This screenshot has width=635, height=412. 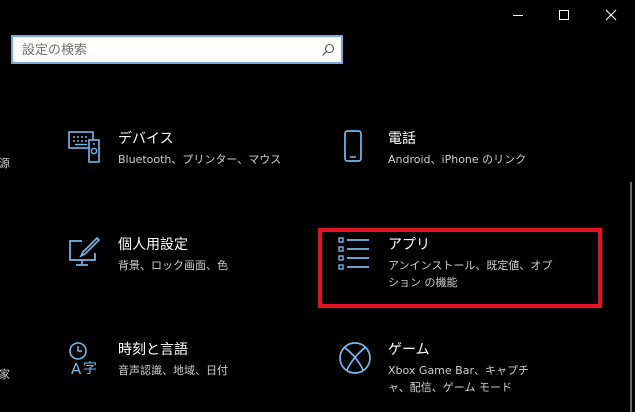 I want to click on close-button, so click(x=611, y=15).